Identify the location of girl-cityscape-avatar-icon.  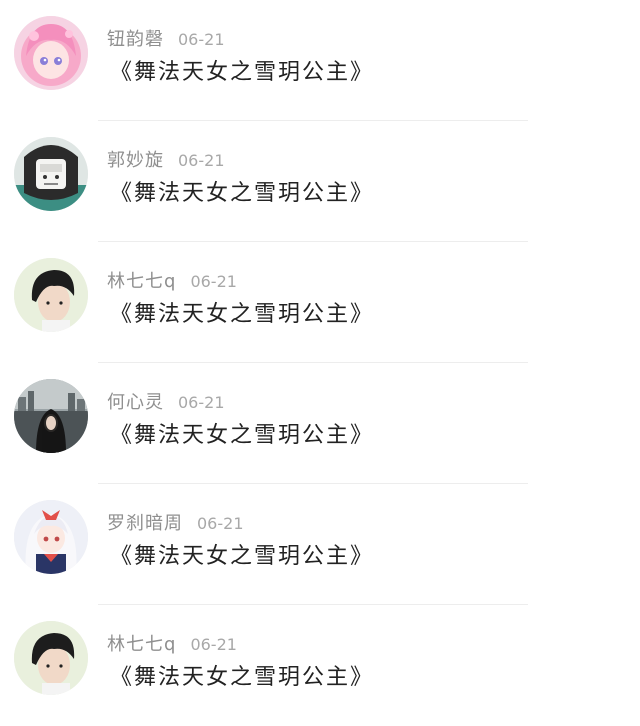
(51, 416).